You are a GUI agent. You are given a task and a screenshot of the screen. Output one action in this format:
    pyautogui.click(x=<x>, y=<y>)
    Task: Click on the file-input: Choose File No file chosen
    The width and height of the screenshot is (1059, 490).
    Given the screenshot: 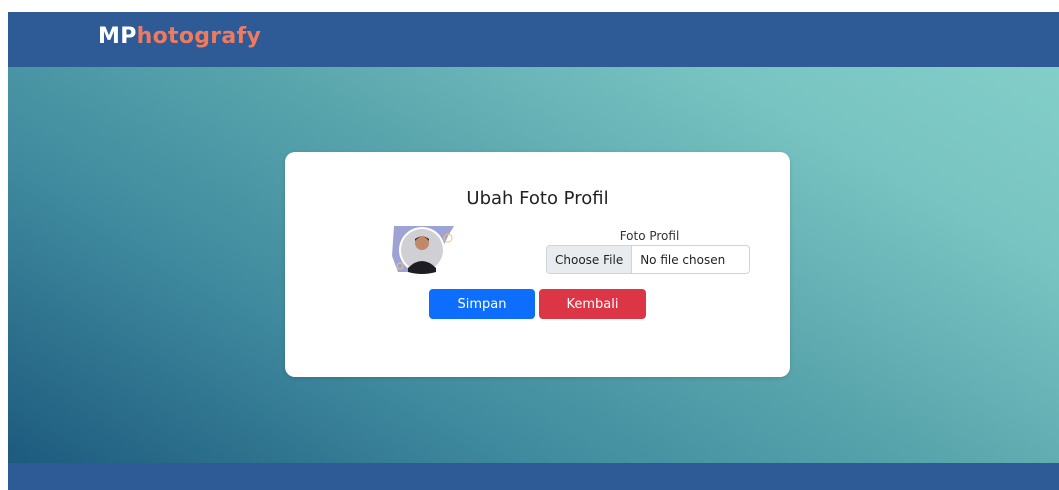 What is the action you would take?
    pyautogui.click(x=648, y=259)
    